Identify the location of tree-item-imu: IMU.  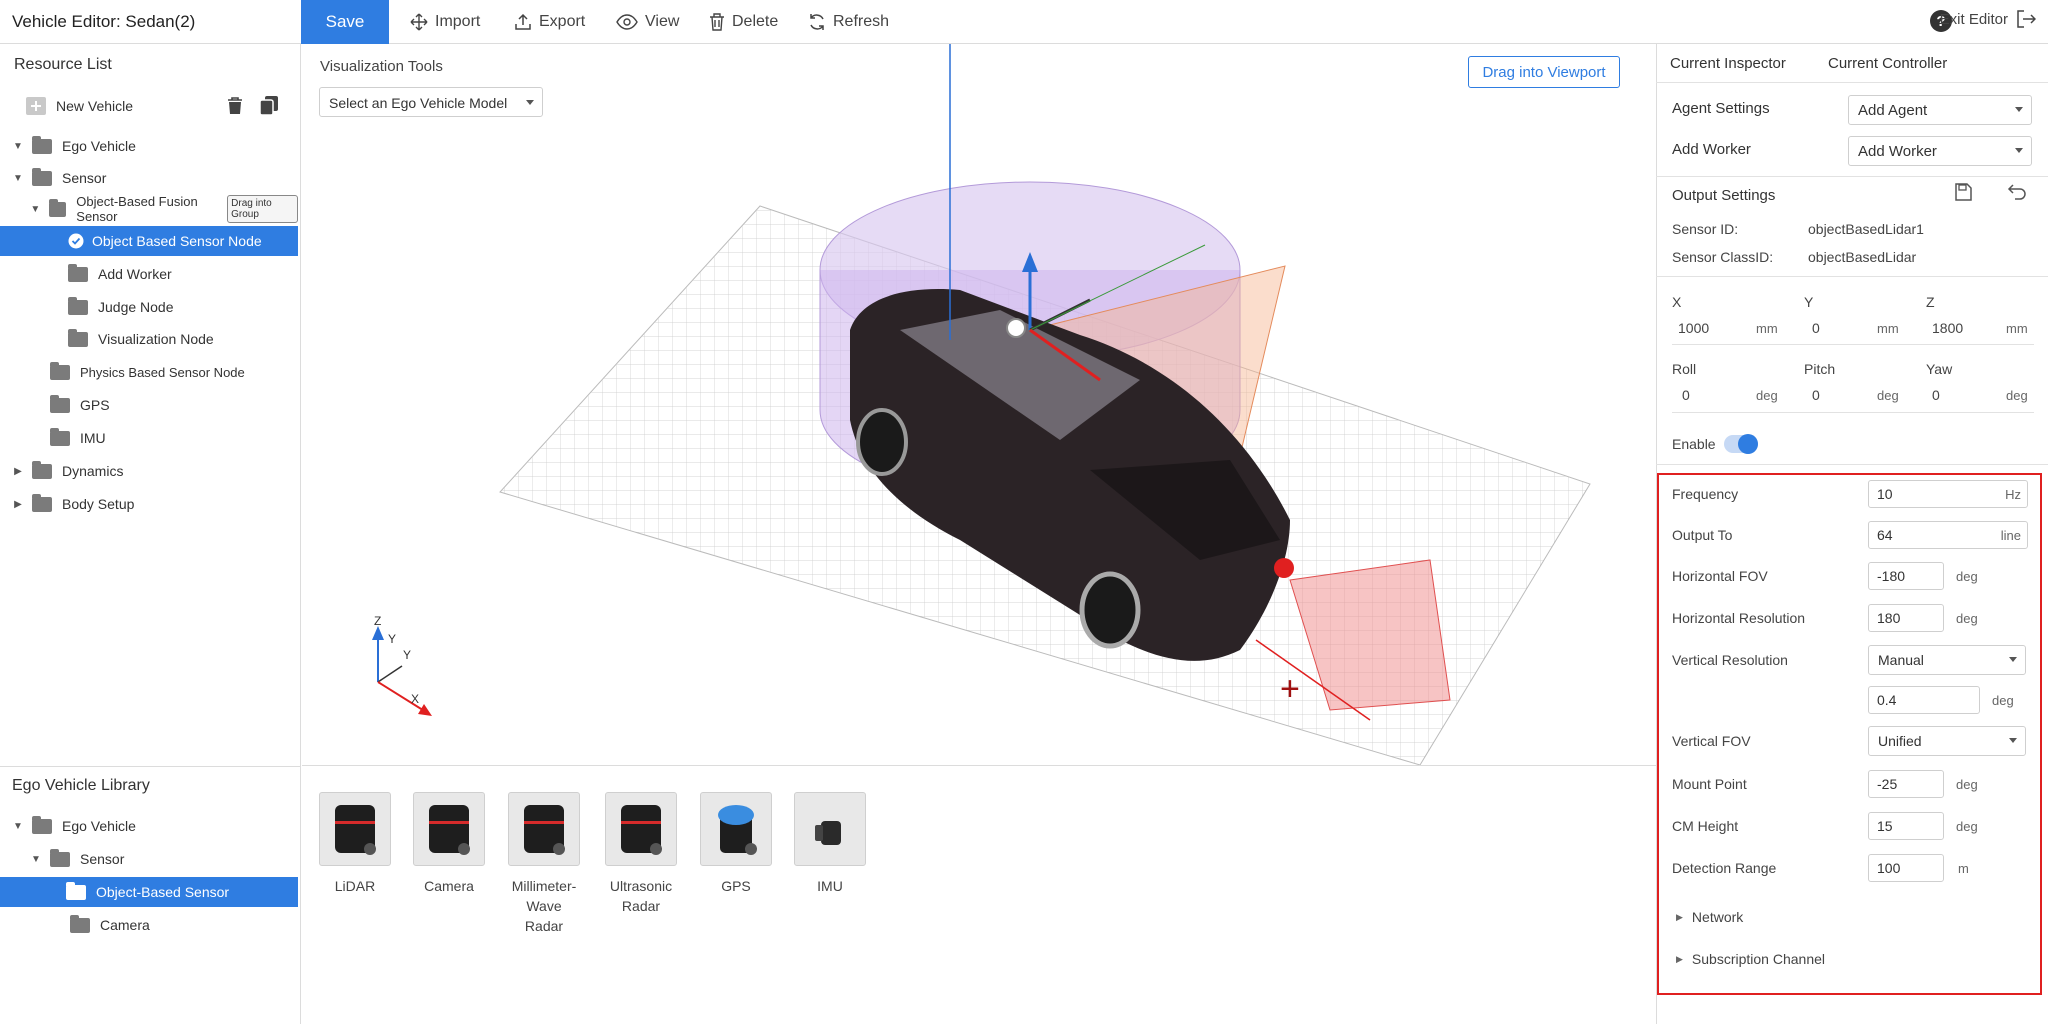
(149, 438).